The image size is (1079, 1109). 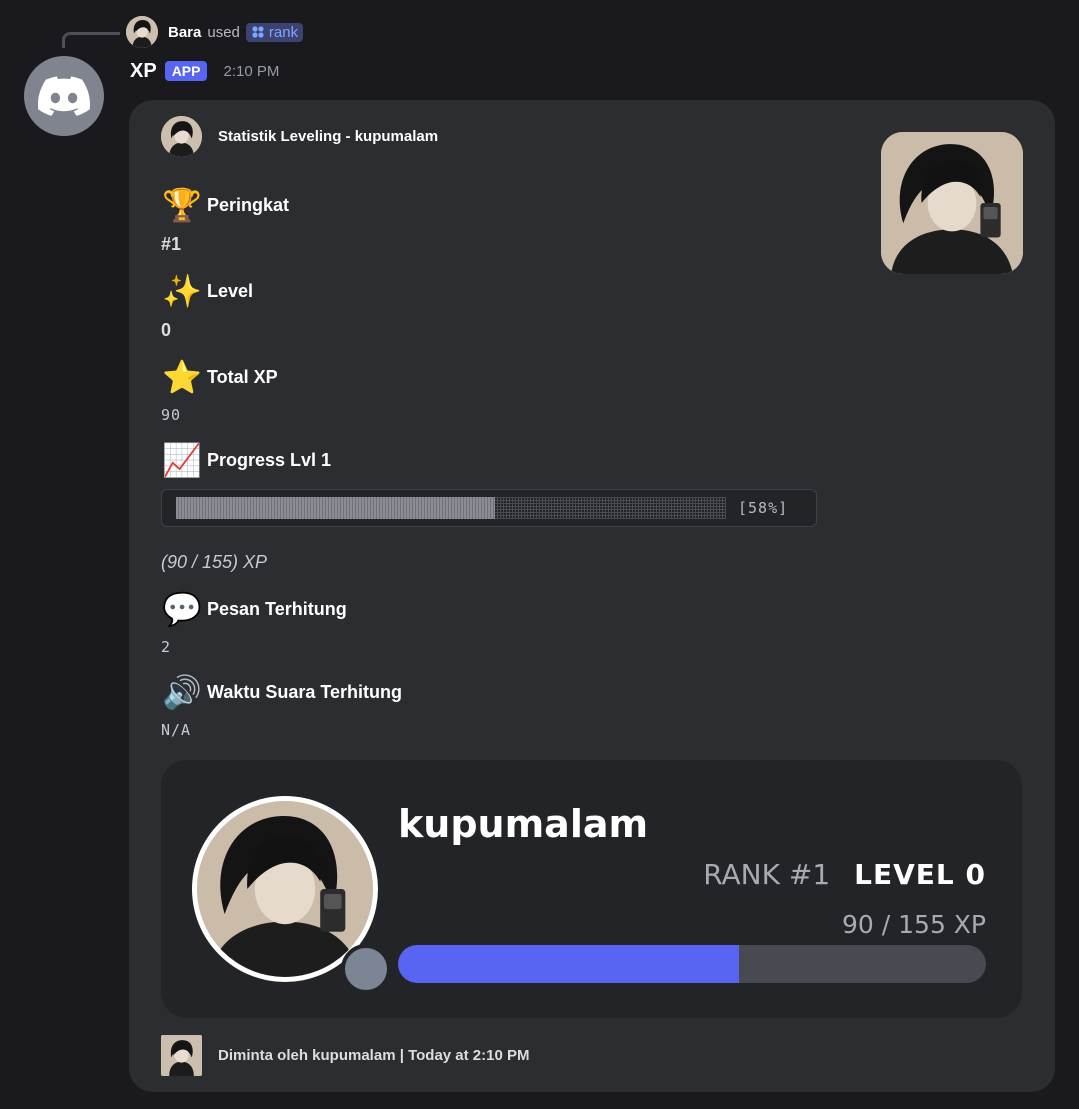 I want to click on message-timestamp: 2:10 PM, so click(x=251, y=71).